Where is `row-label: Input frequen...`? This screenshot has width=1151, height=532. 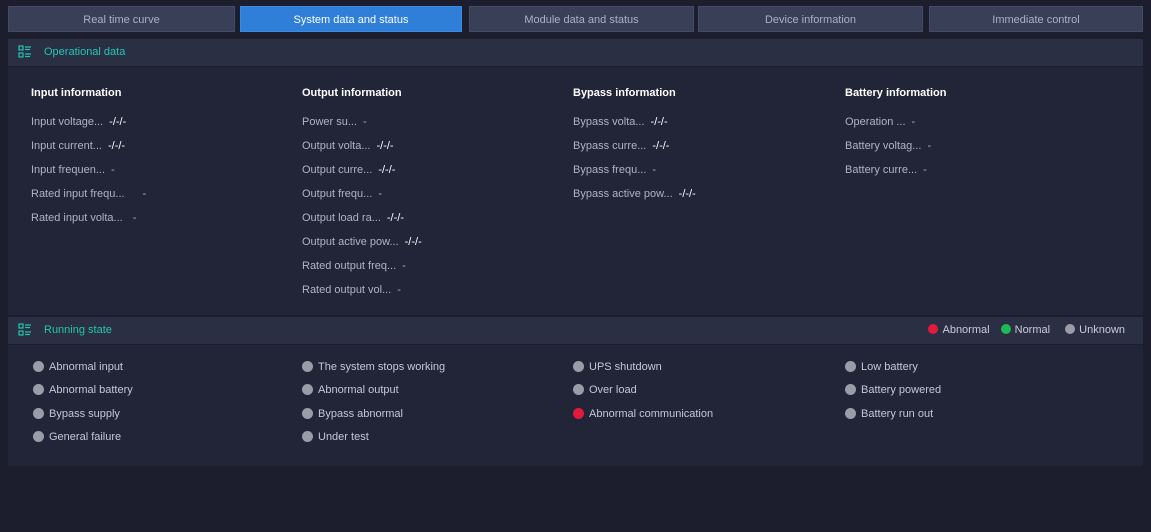 row-label: Input frequen... is located at coordinates (68, 170).